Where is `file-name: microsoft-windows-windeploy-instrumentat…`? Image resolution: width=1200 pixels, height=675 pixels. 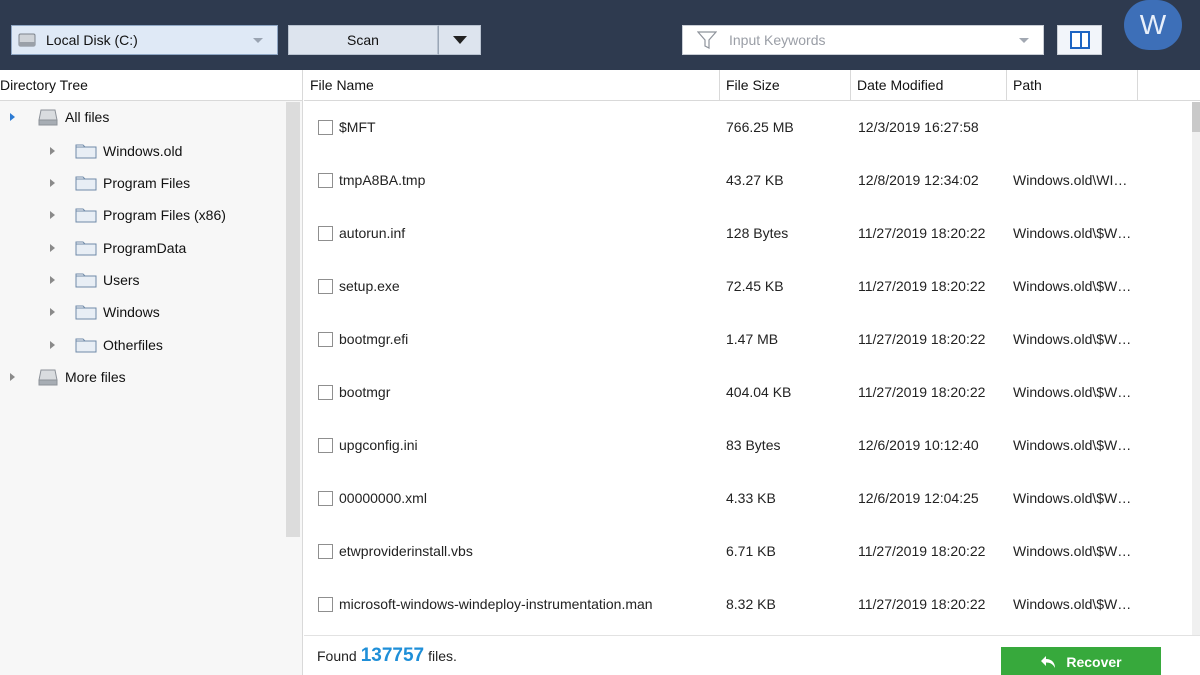 file-name: microsoft-windows-windeploy-instrumentat… is located at coordinates (496, 604).